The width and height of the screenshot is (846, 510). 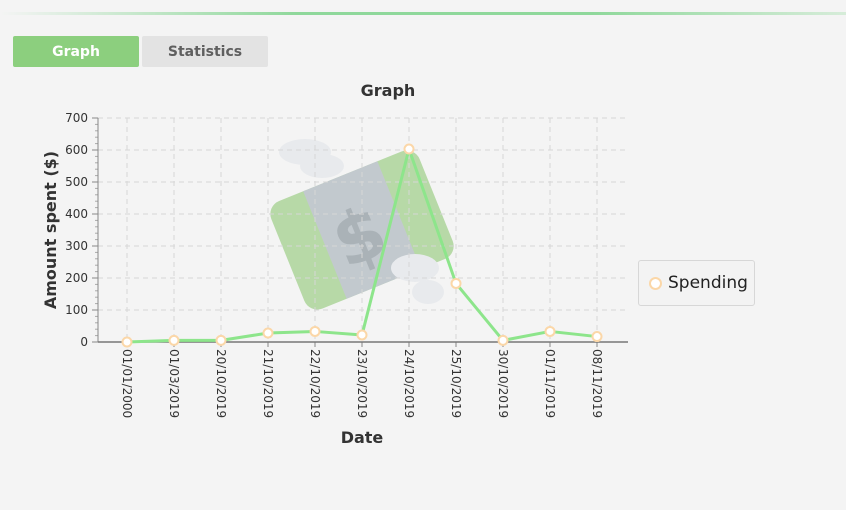 I want to click on x-tick-label: 21/10/2019, so click(x=268, y=383).